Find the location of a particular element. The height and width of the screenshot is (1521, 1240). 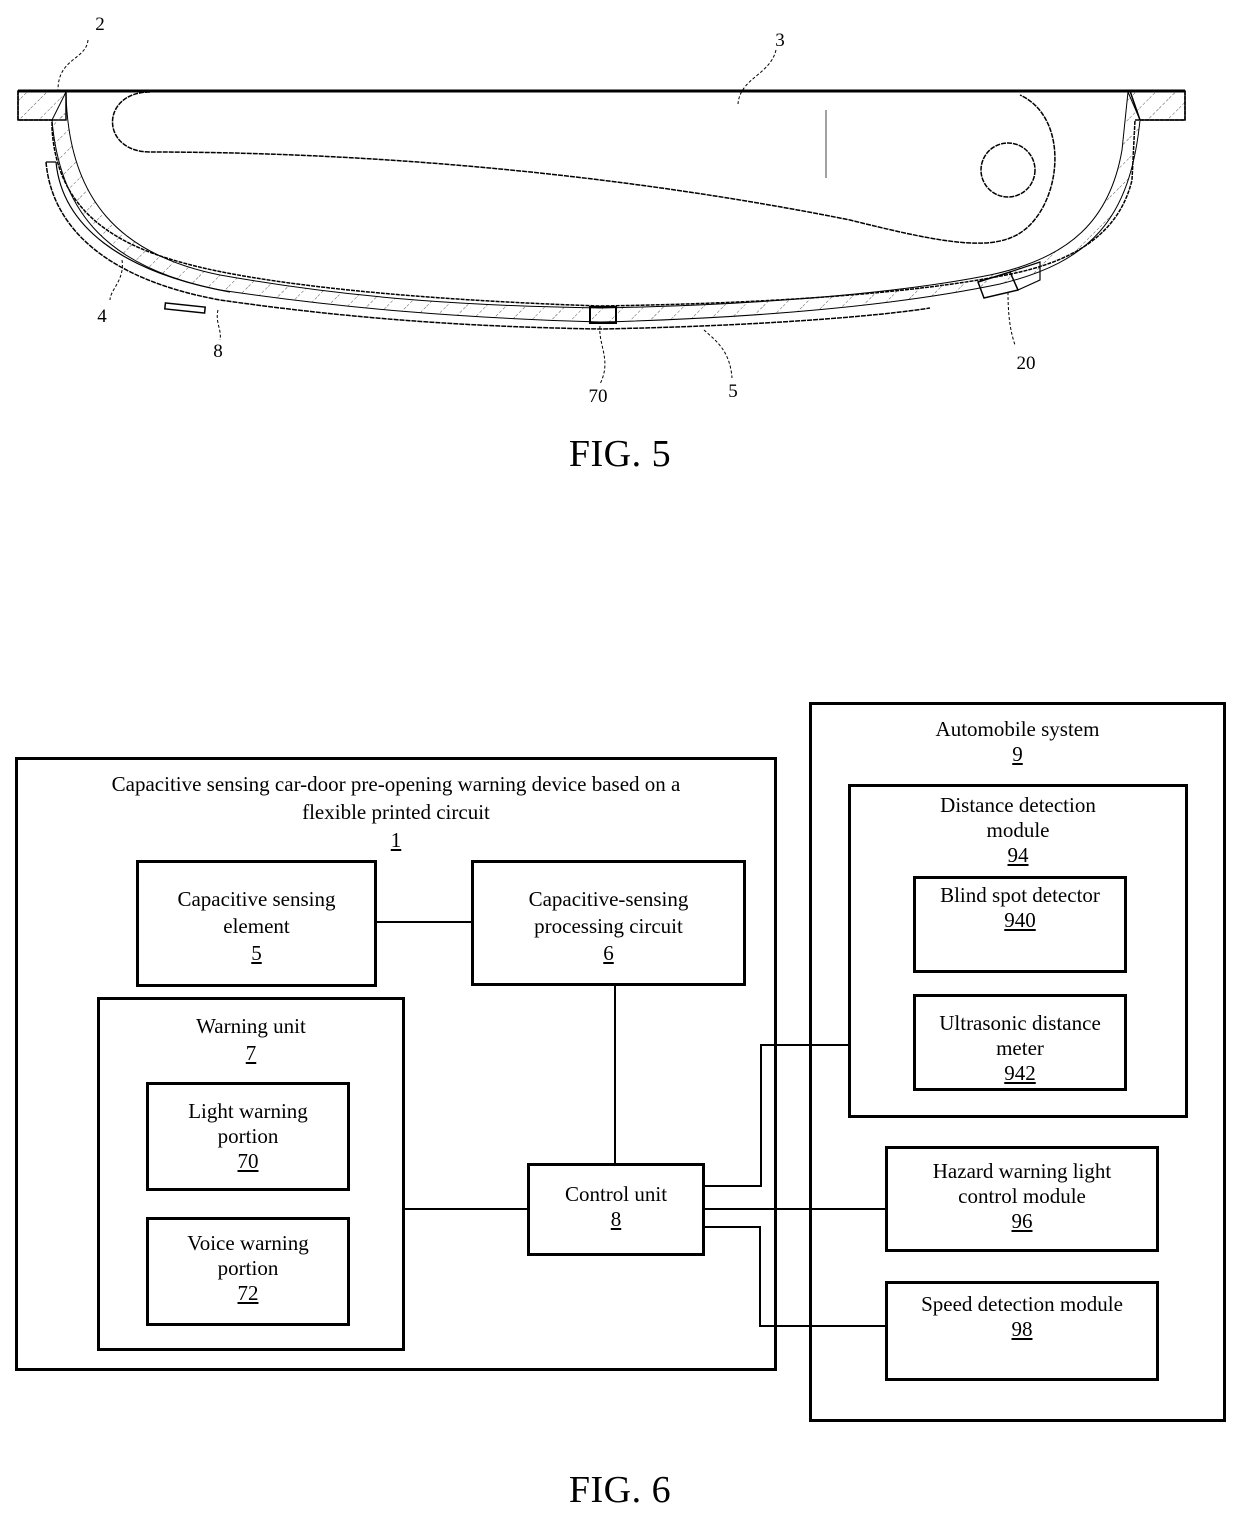

control-unit-box: Control unit 8 is located at coordinates (616, 1209).